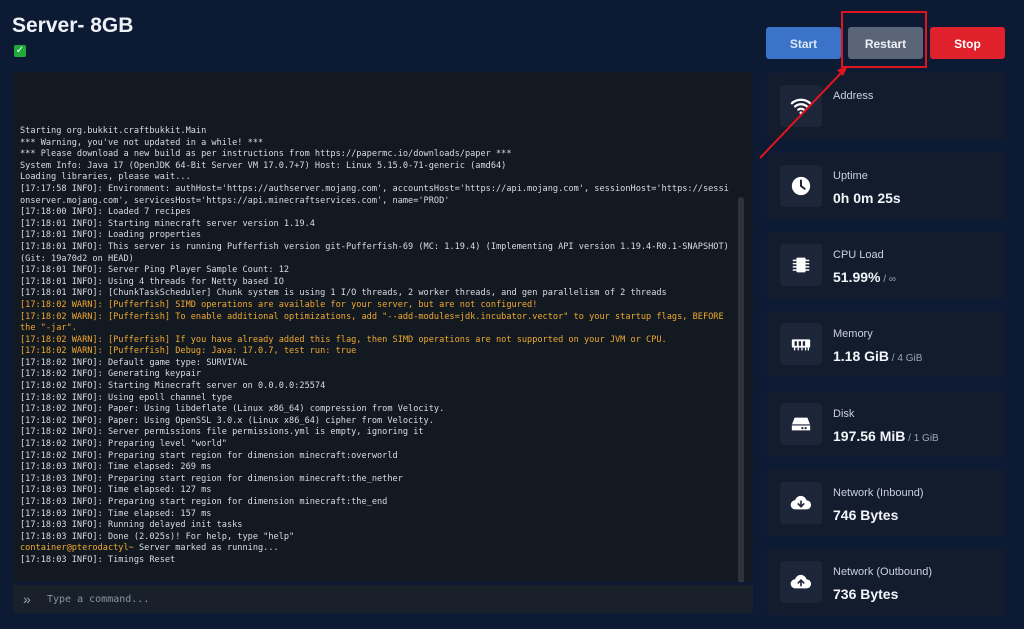 Image resolution: width=1024 pixels, height=629 pixels. I want to click on stat-value: 736 Bytes, so click(865, 594).